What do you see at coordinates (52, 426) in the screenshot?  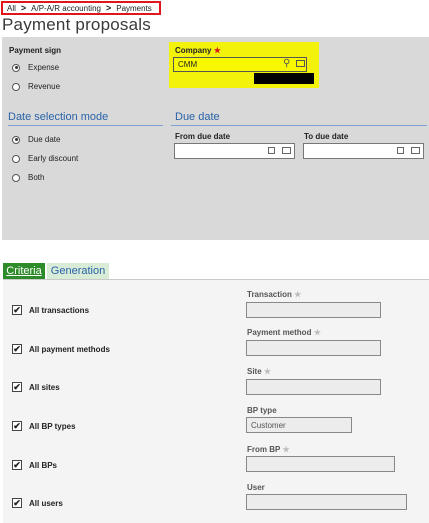 I see `checkbox-label: All BP types` at bounding box center [52, 426].